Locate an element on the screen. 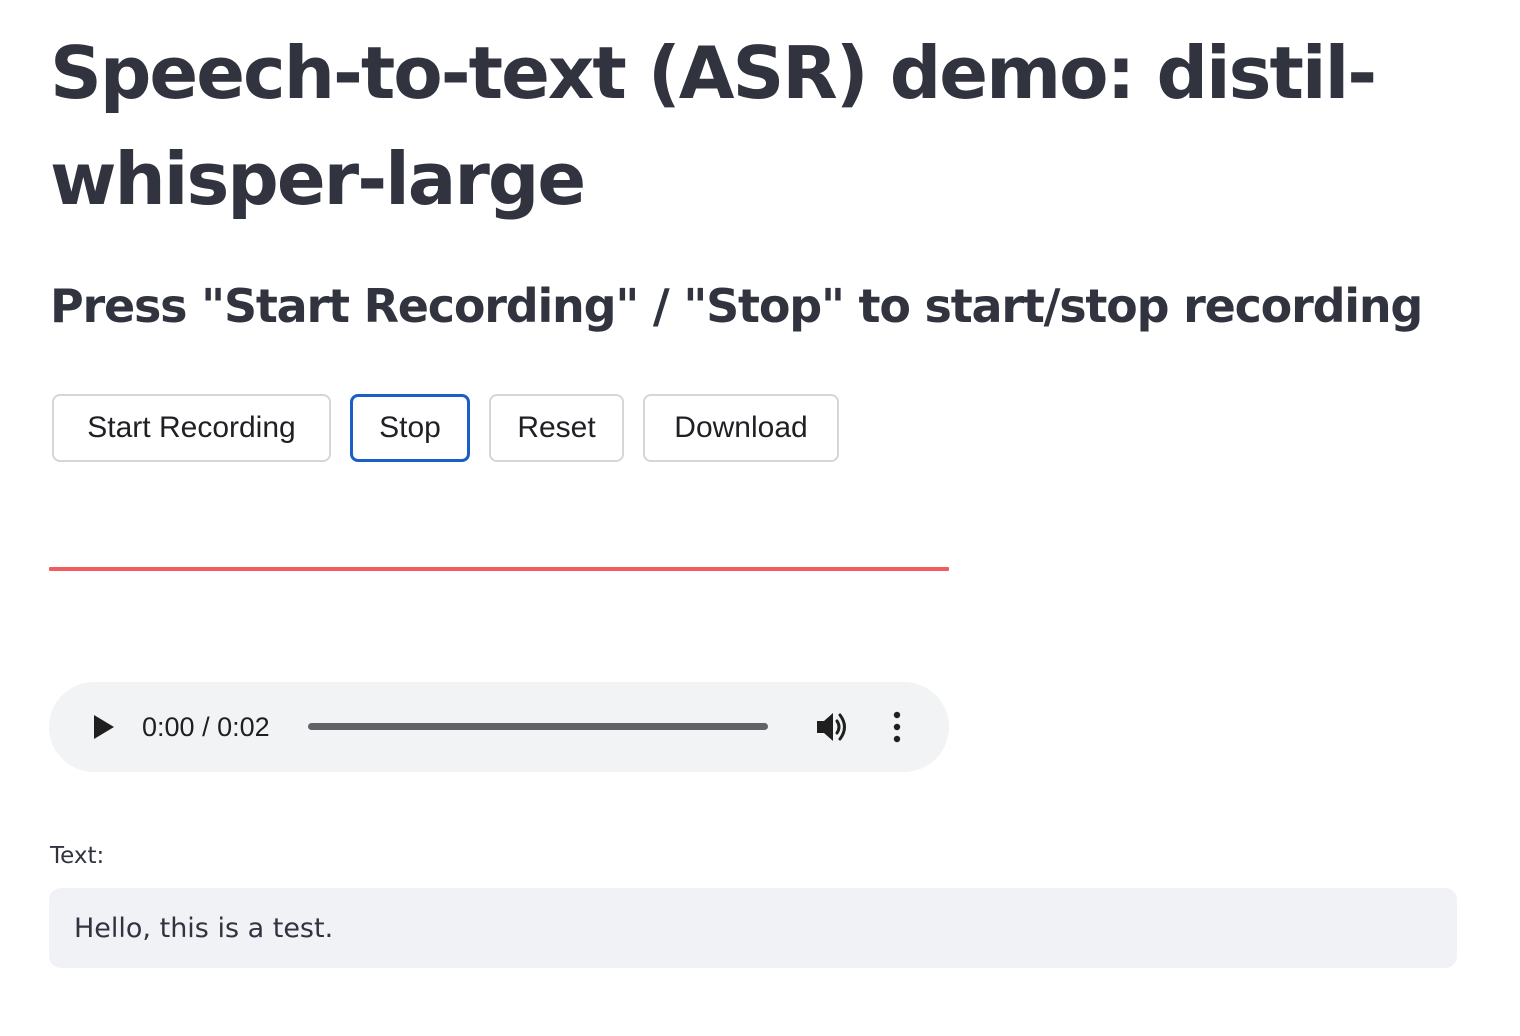  text-label: Text: is located at coordinates (77, 856).